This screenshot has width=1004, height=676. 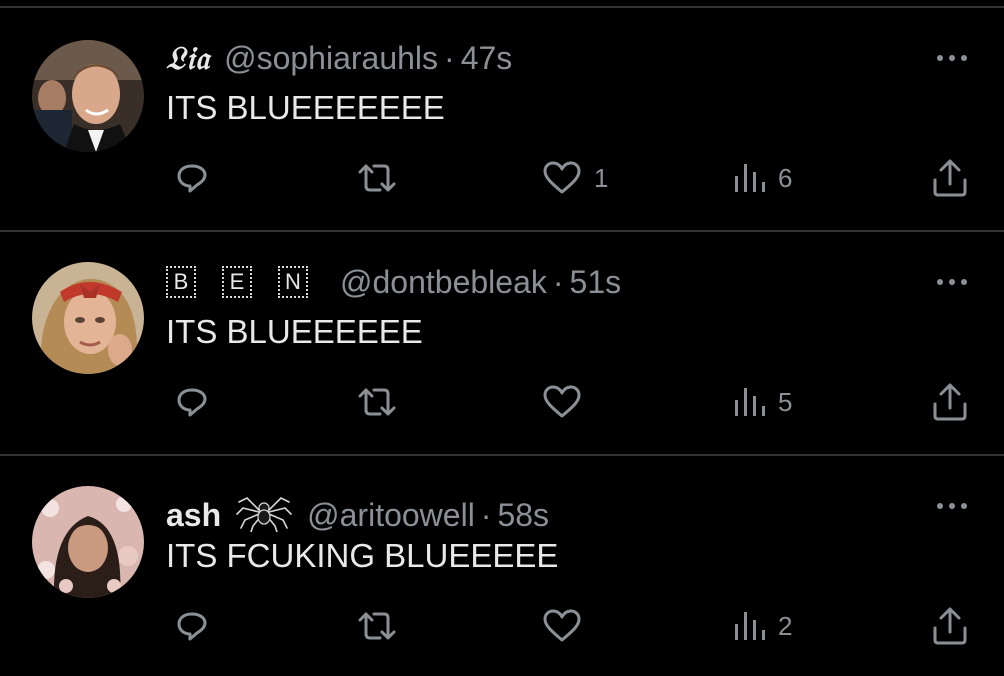 I want to click on spider-icon, so click(x=264, y=512).